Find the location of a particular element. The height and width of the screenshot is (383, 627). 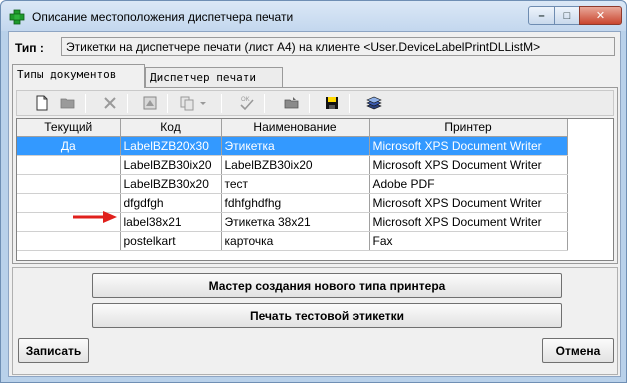

folder-button is located at coordinates (292, 103).